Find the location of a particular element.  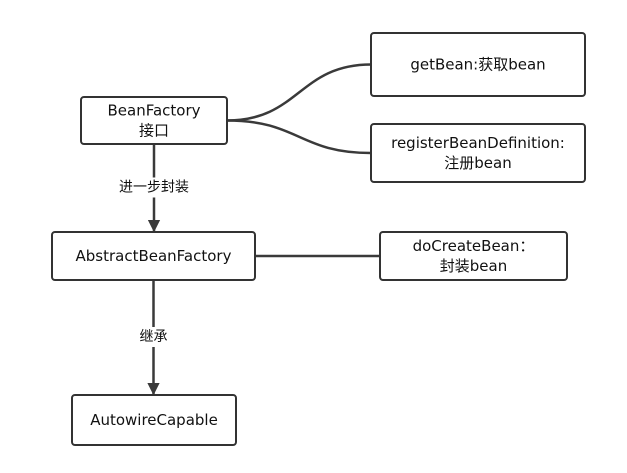

edge-label: 继承 is located at coordinates (154, 337).